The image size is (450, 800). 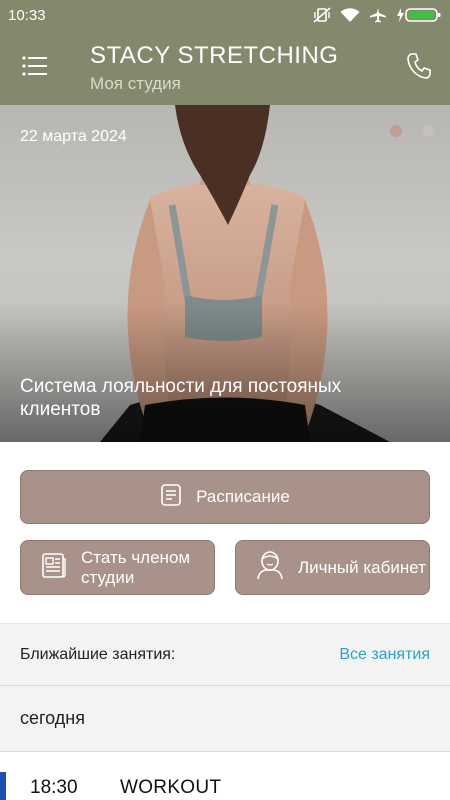 I want to click on app-subtitle: Моя студия, so click(x=135, y=83).